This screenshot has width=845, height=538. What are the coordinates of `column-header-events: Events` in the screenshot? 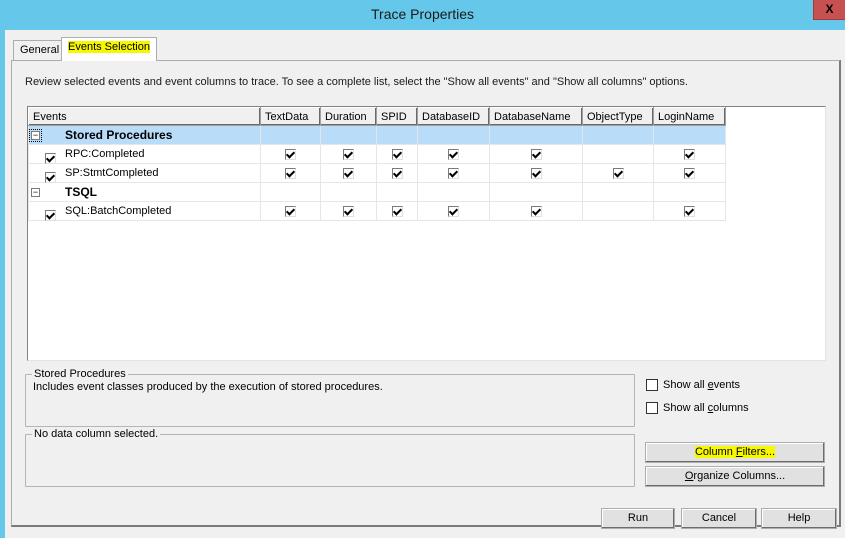 It's located at (144, 116).